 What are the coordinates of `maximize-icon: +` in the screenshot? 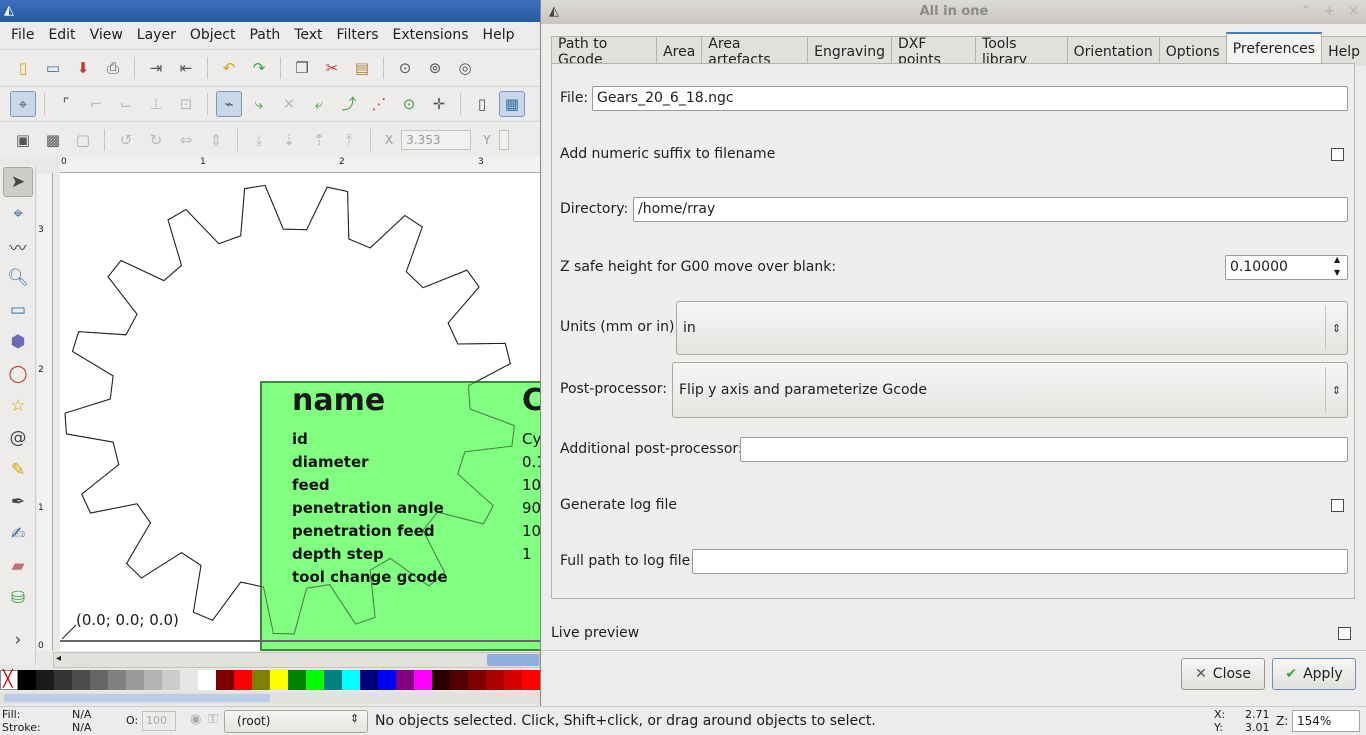 It's located at (1329, 12).